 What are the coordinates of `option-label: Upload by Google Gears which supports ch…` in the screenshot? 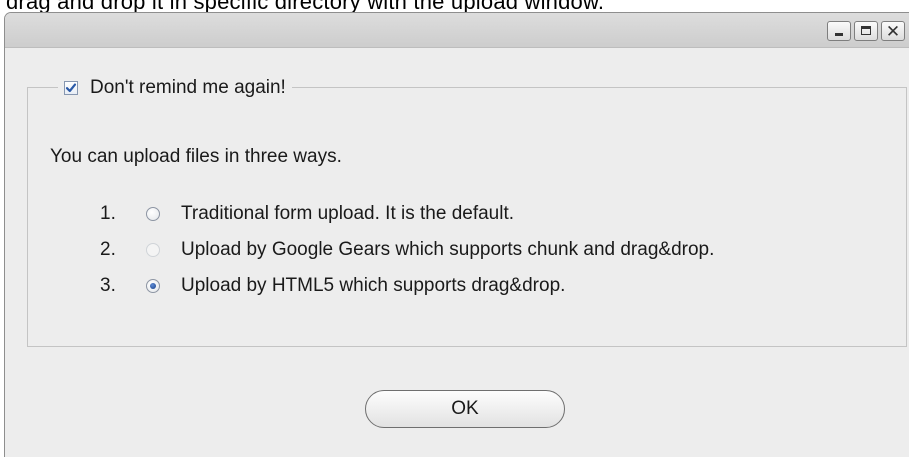 It's located at (448, 249).